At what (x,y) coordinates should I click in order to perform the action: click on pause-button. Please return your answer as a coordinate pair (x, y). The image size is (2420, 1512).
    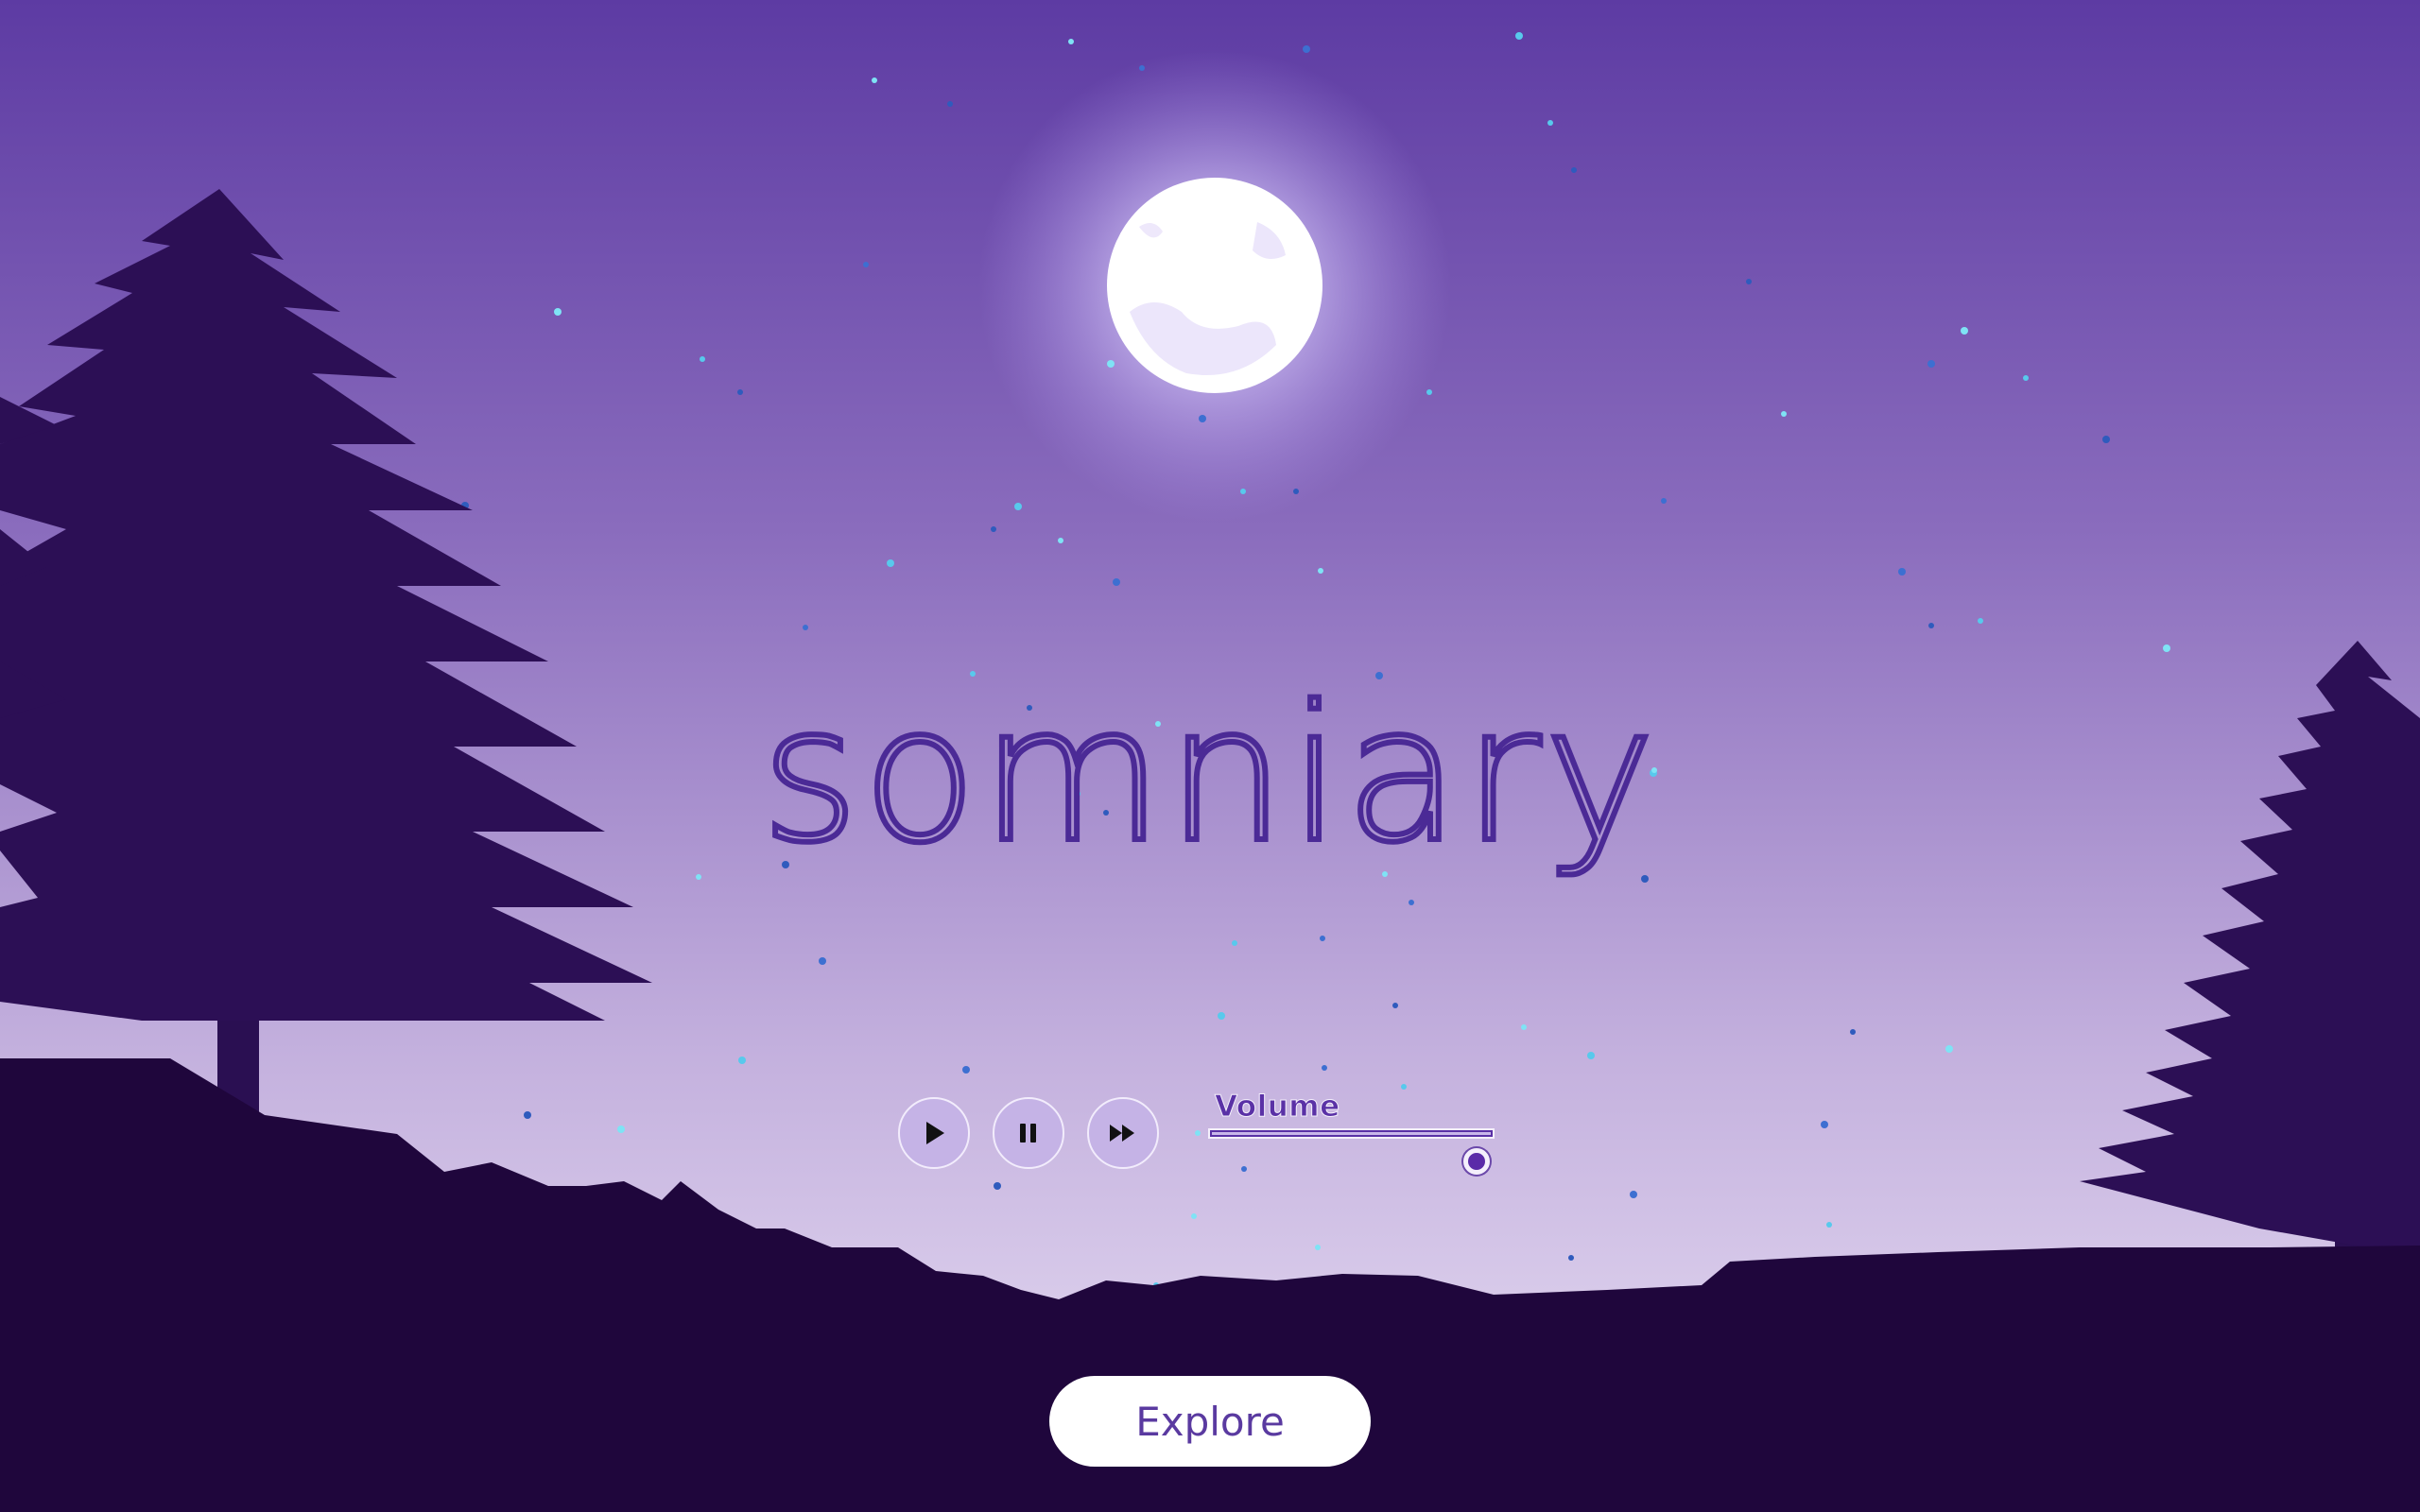
    Looking at the image, I should click on (1028, 1133).